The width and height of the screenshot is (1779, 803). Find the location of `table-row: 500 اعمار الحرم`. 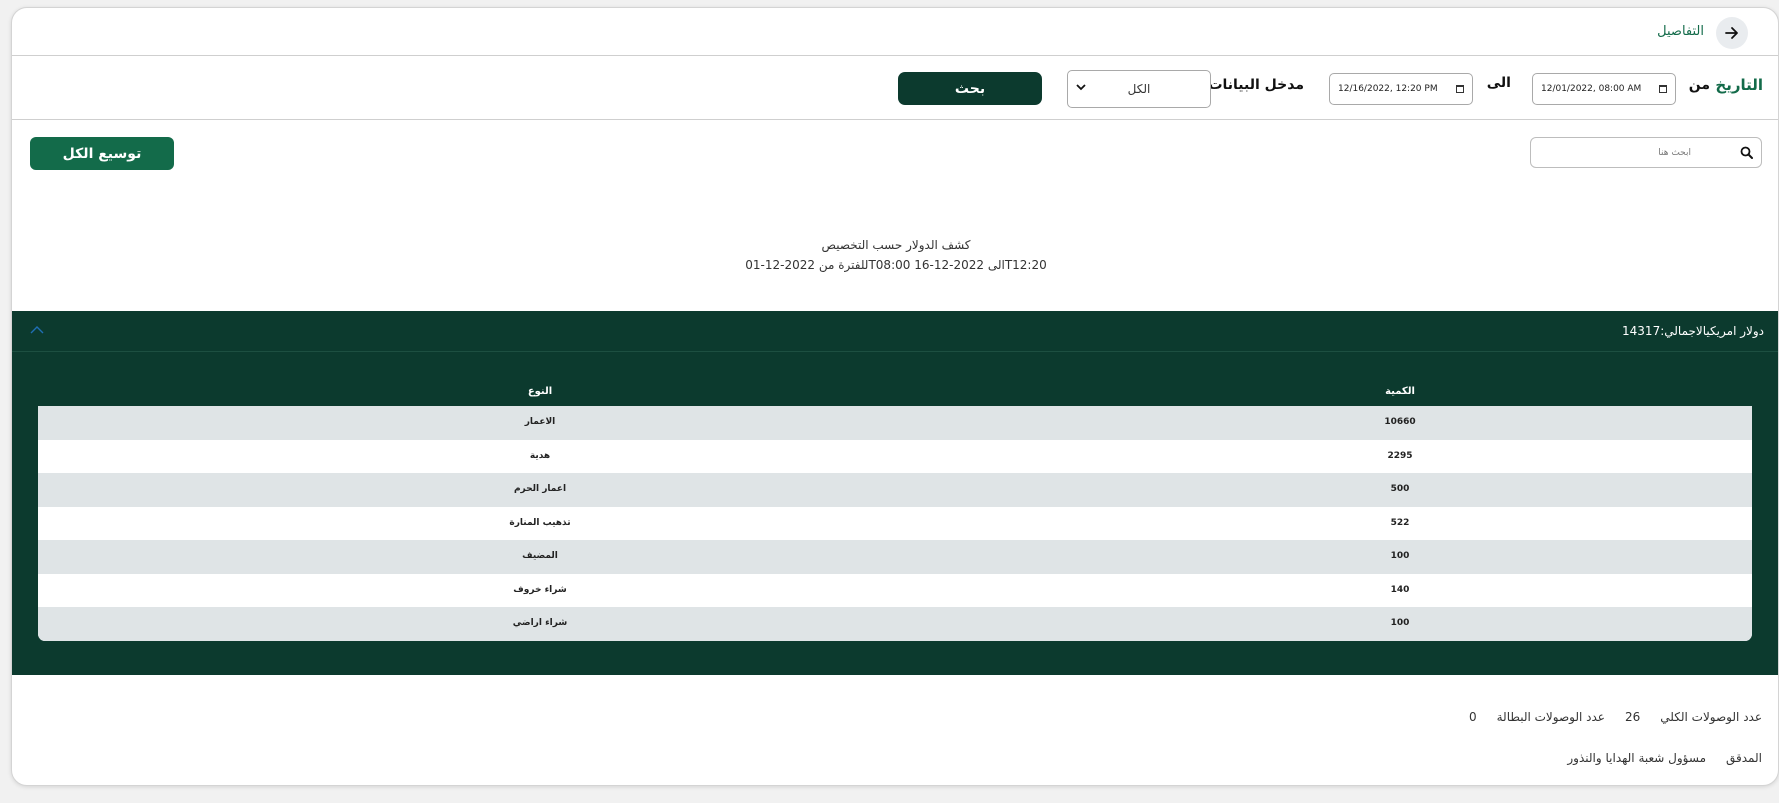

table-row: 500 اعمار الحرم is located at coordinates (895, 490).